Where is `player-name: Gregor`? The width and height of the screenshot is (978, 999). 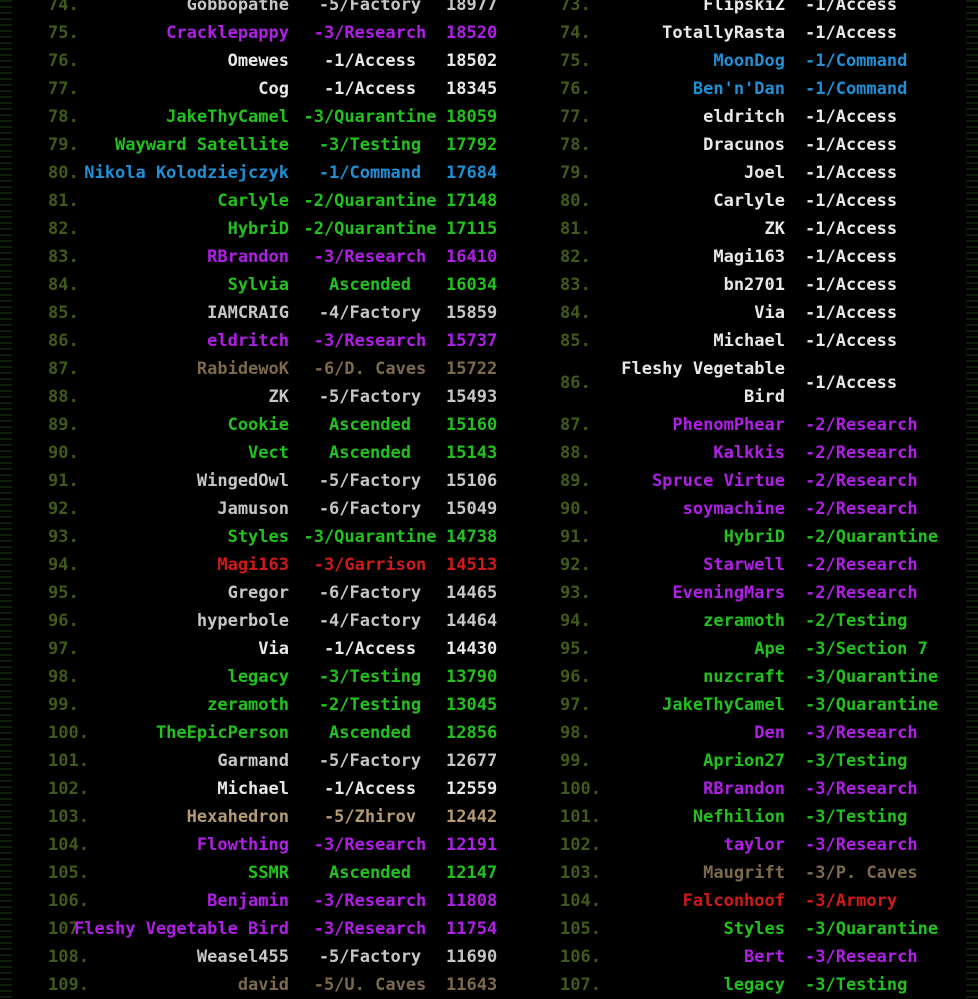
player-name: Gregor is located at coordinates (258, 593).